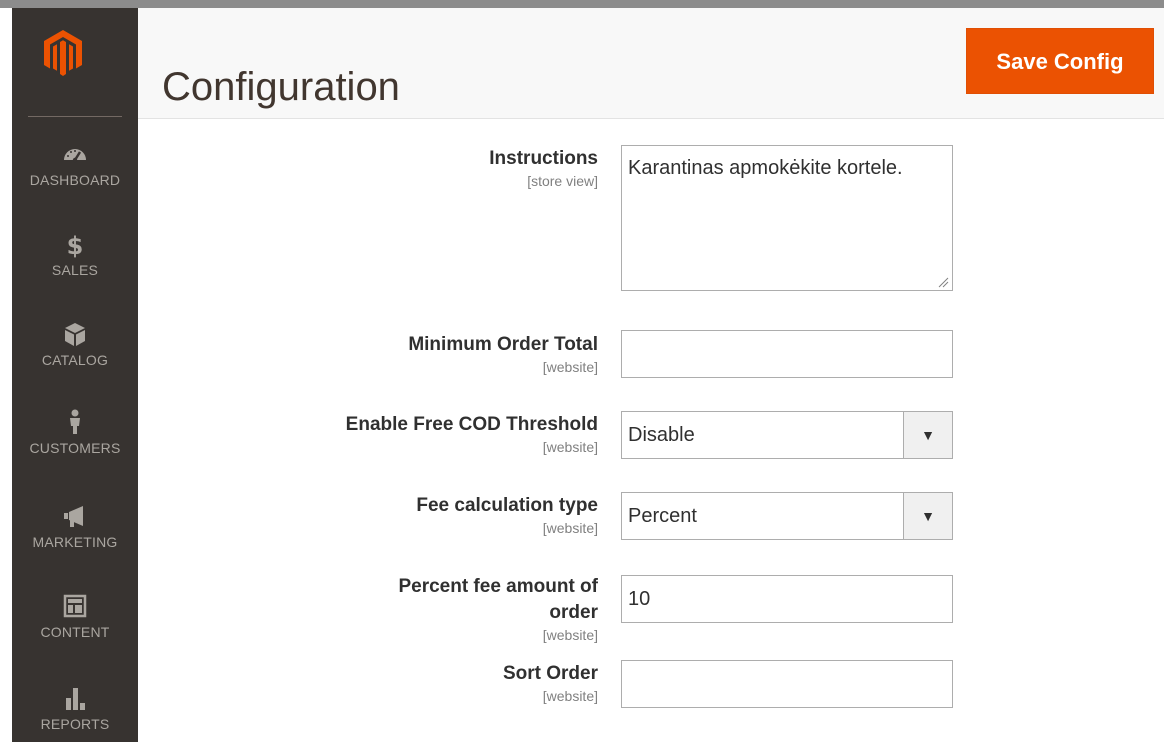 The image size is (1164, 742). Describe the element at coordinates (570, 635) in the screenshot. I see `percent-fee-scope: [website]` at that location.